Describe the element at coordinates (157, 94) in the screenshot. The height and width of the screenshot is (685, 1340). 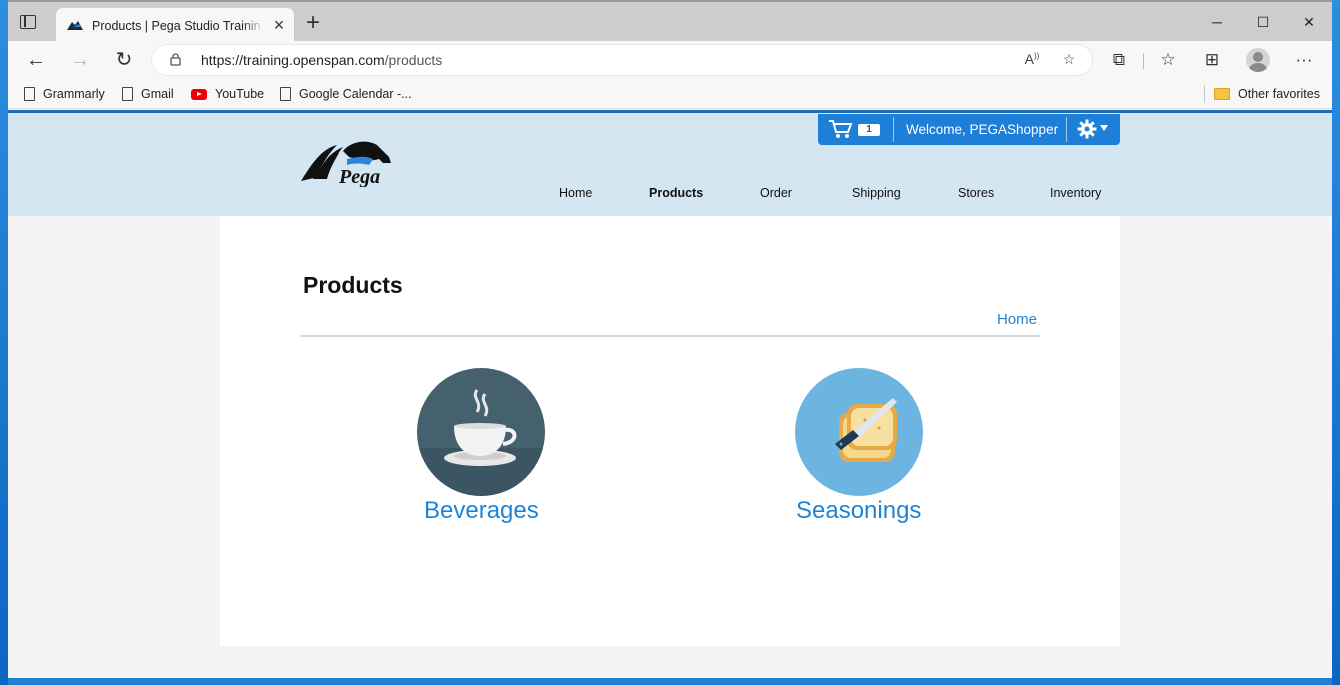
I see `bookmark-label: Gmail` at that location.